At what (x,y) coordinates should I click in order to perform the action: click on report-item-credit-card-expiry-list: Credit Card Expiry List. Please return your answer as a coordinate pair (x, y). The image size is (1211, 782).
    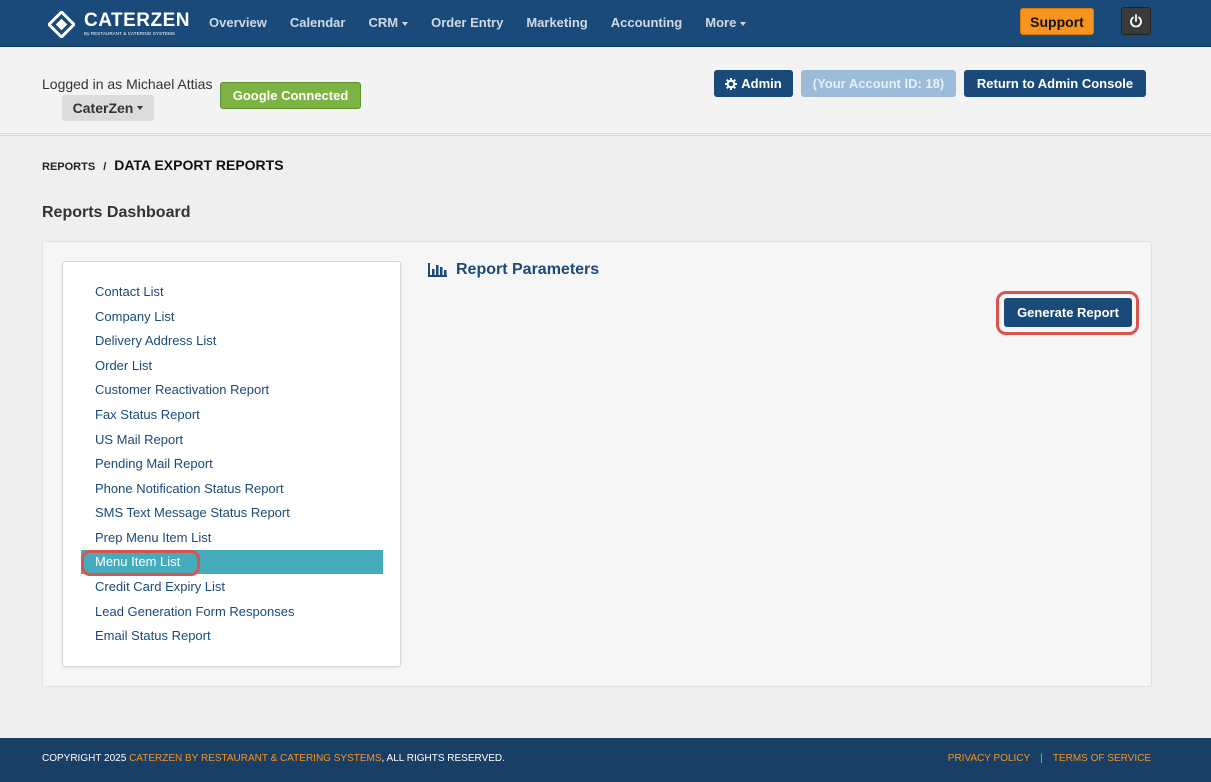
    Looking at the image, I should click on (232, 587).